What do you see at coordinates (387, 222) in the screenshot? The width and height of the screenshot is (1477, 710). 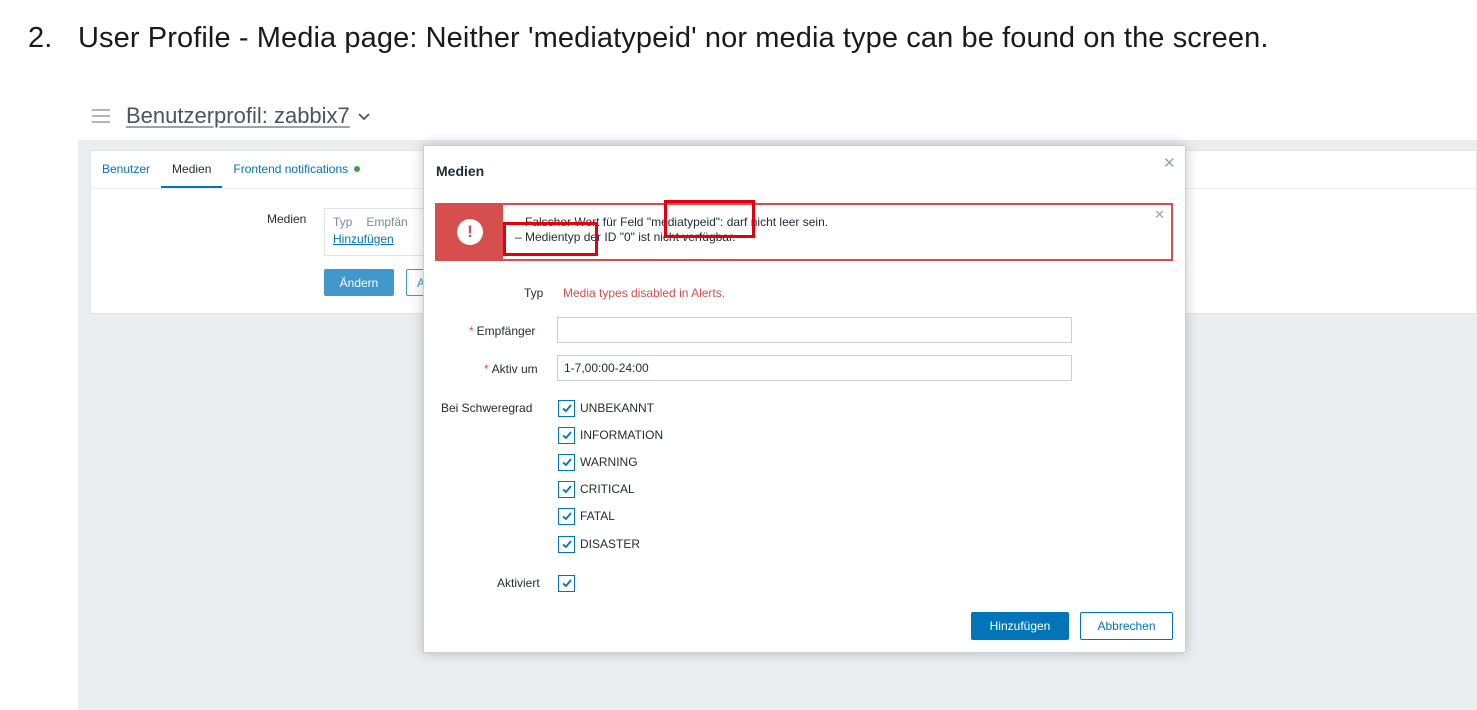 I see `column-header-recipient: Empfän` at bounding box center [387, 222].